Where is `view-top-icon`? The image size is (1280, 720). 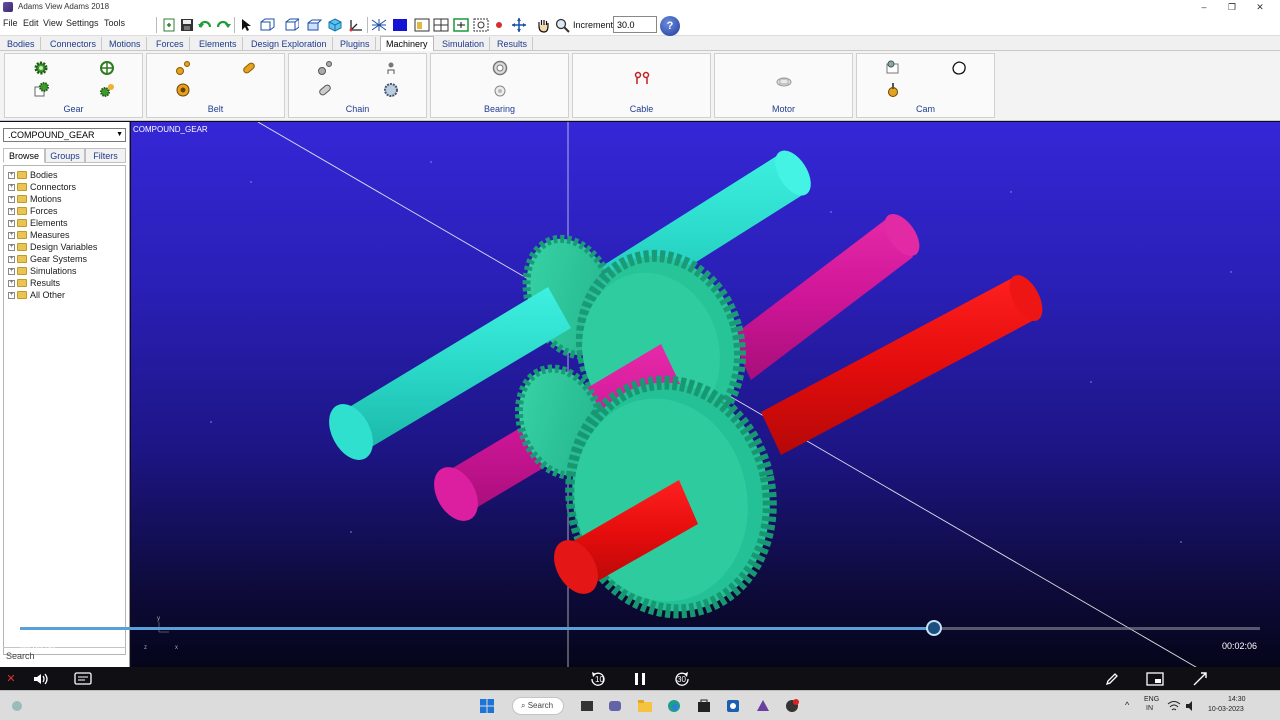
view-top-icon is located at coordinates (314, 25).